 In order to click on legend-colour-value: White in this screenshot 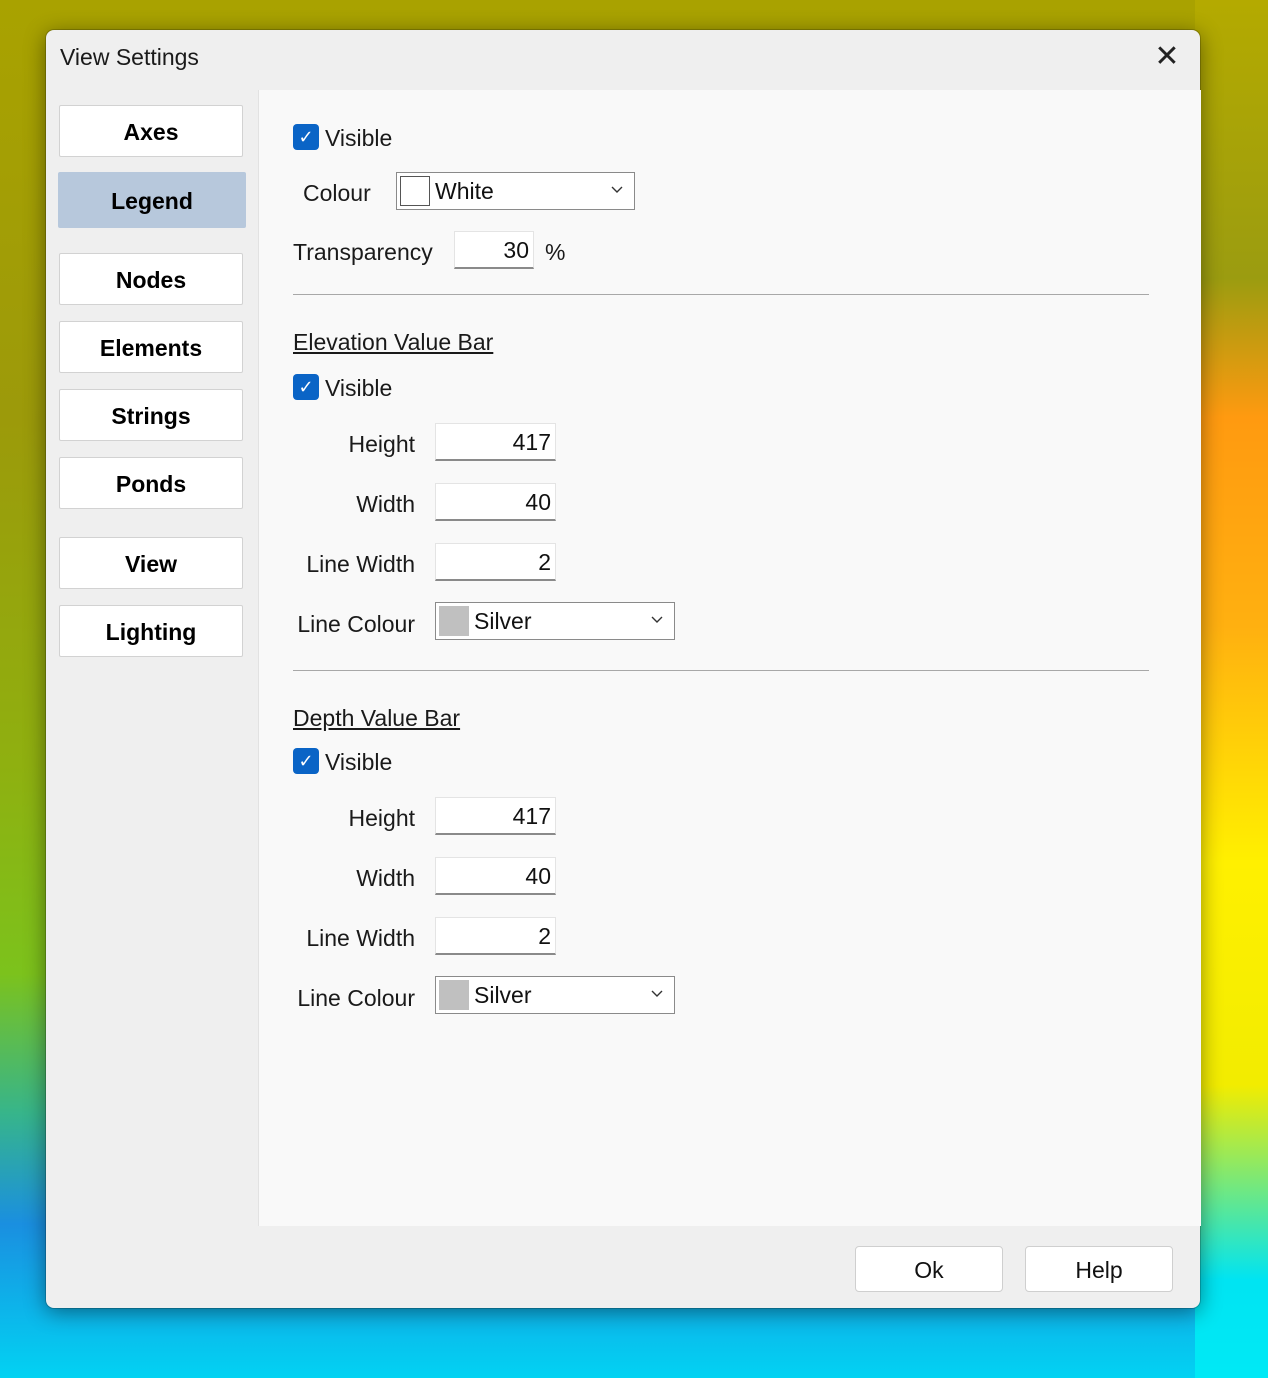, I will do `click(464, 191)`.